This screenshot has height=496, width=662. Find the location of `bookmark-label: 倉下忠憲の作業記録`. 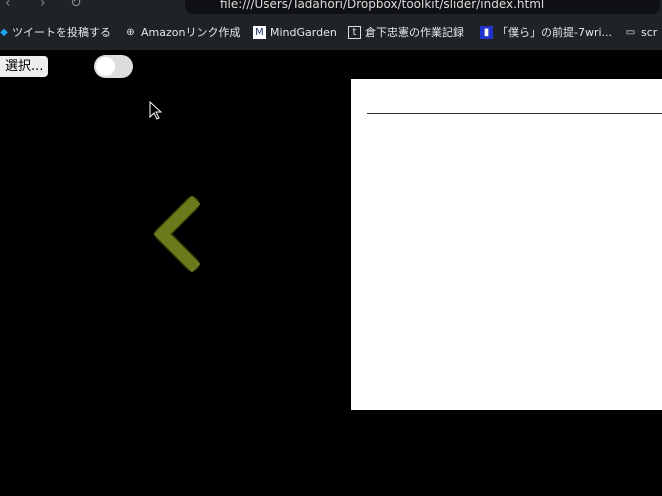

bookmark-label: 倉下忠憲の作業記録 is located at coordinates (414, 32).